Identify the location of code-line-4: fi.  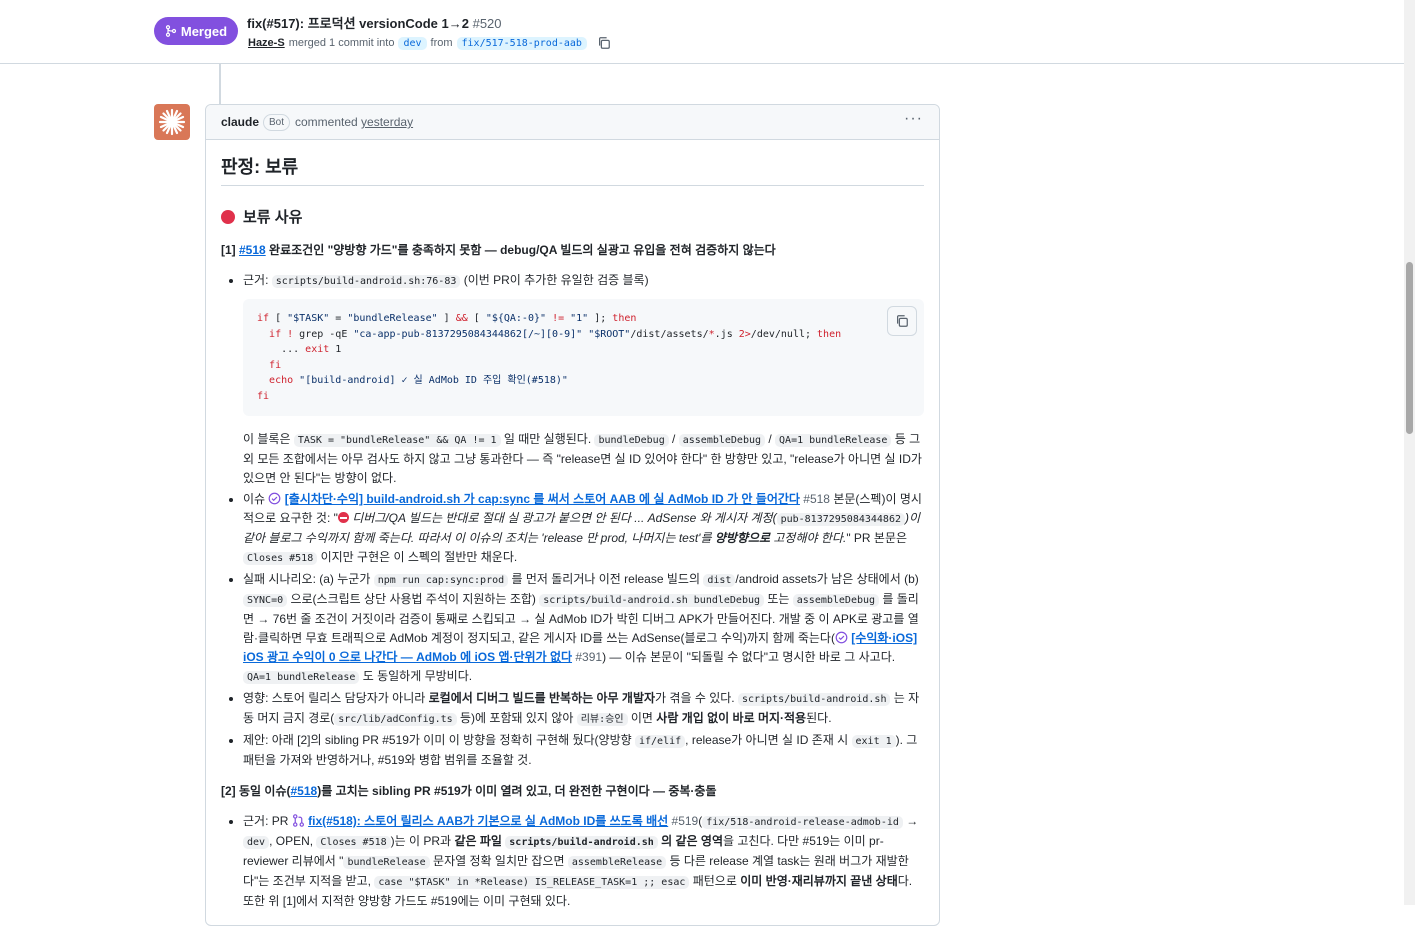
(275, 365).